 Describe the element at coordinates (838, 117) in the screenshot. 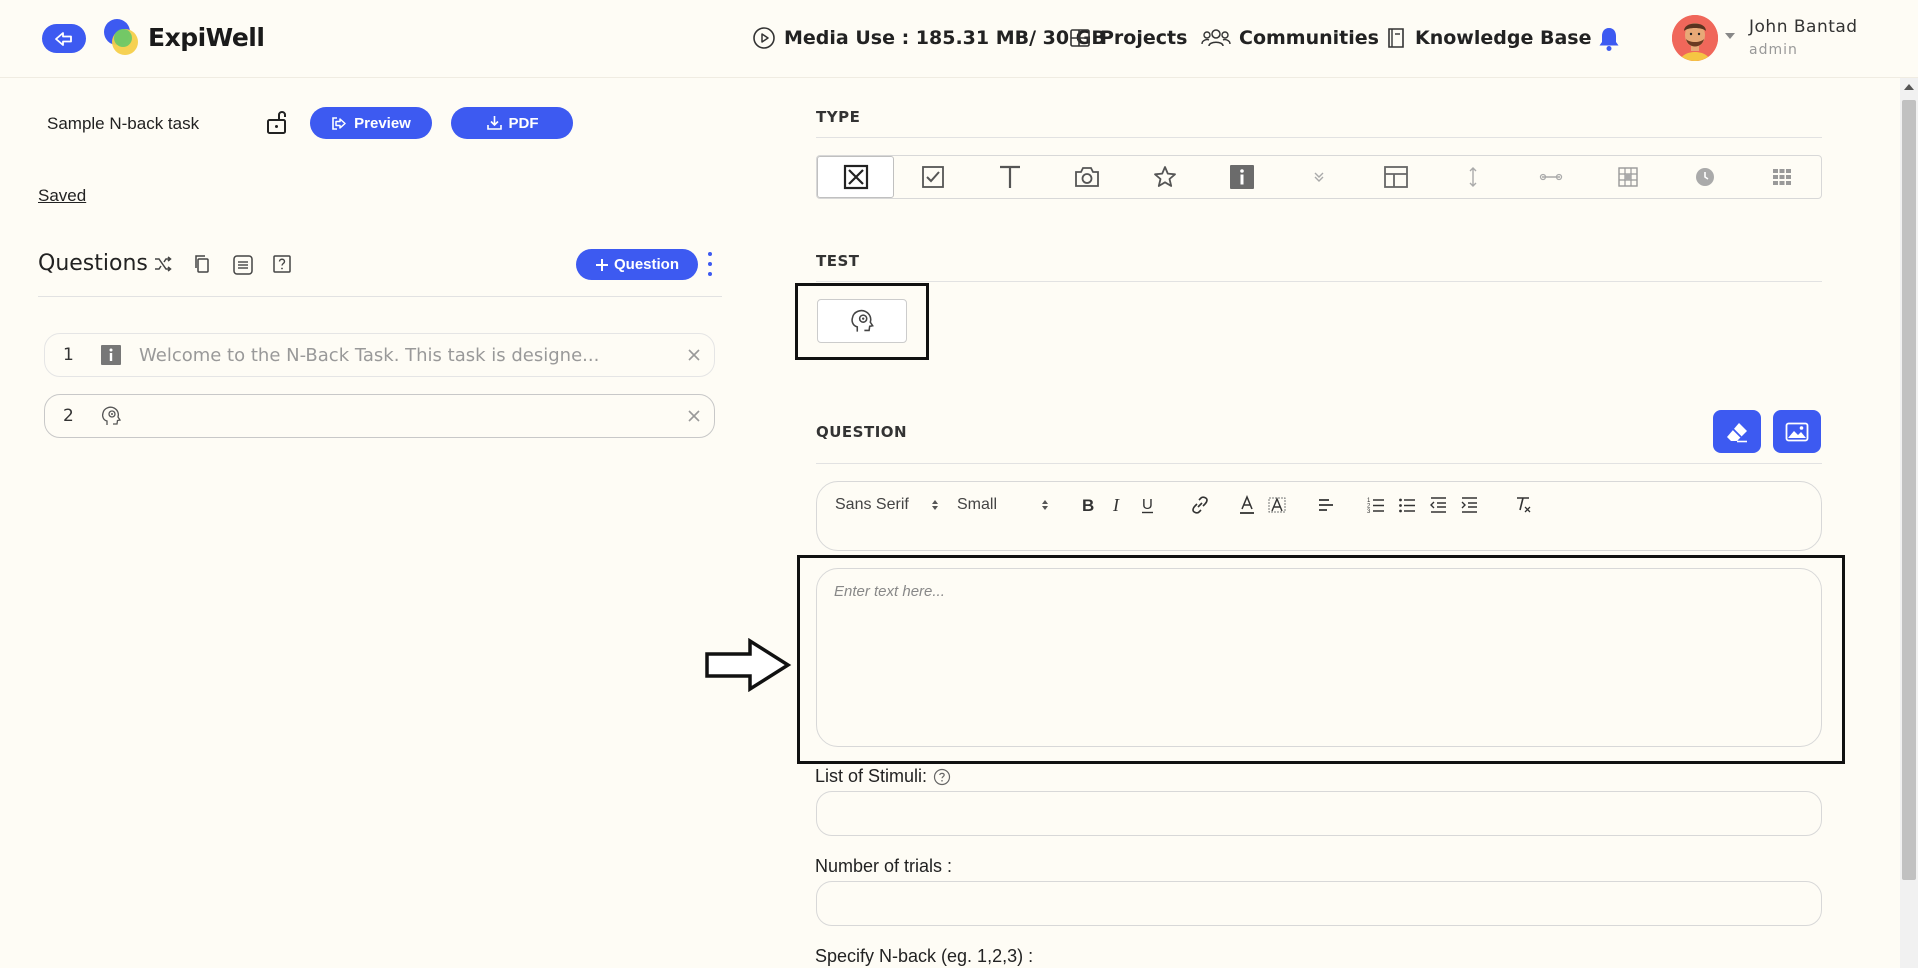

I see `type-section-label: TYPE` at that location.